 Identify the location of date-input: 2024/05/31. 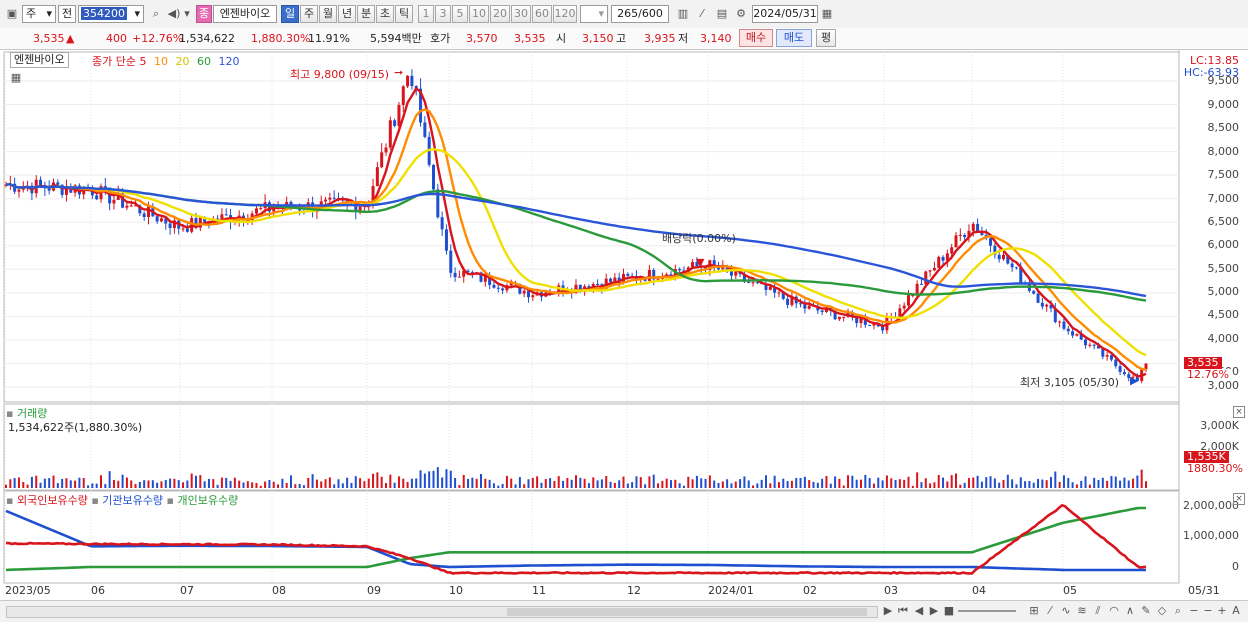
(785, 14).